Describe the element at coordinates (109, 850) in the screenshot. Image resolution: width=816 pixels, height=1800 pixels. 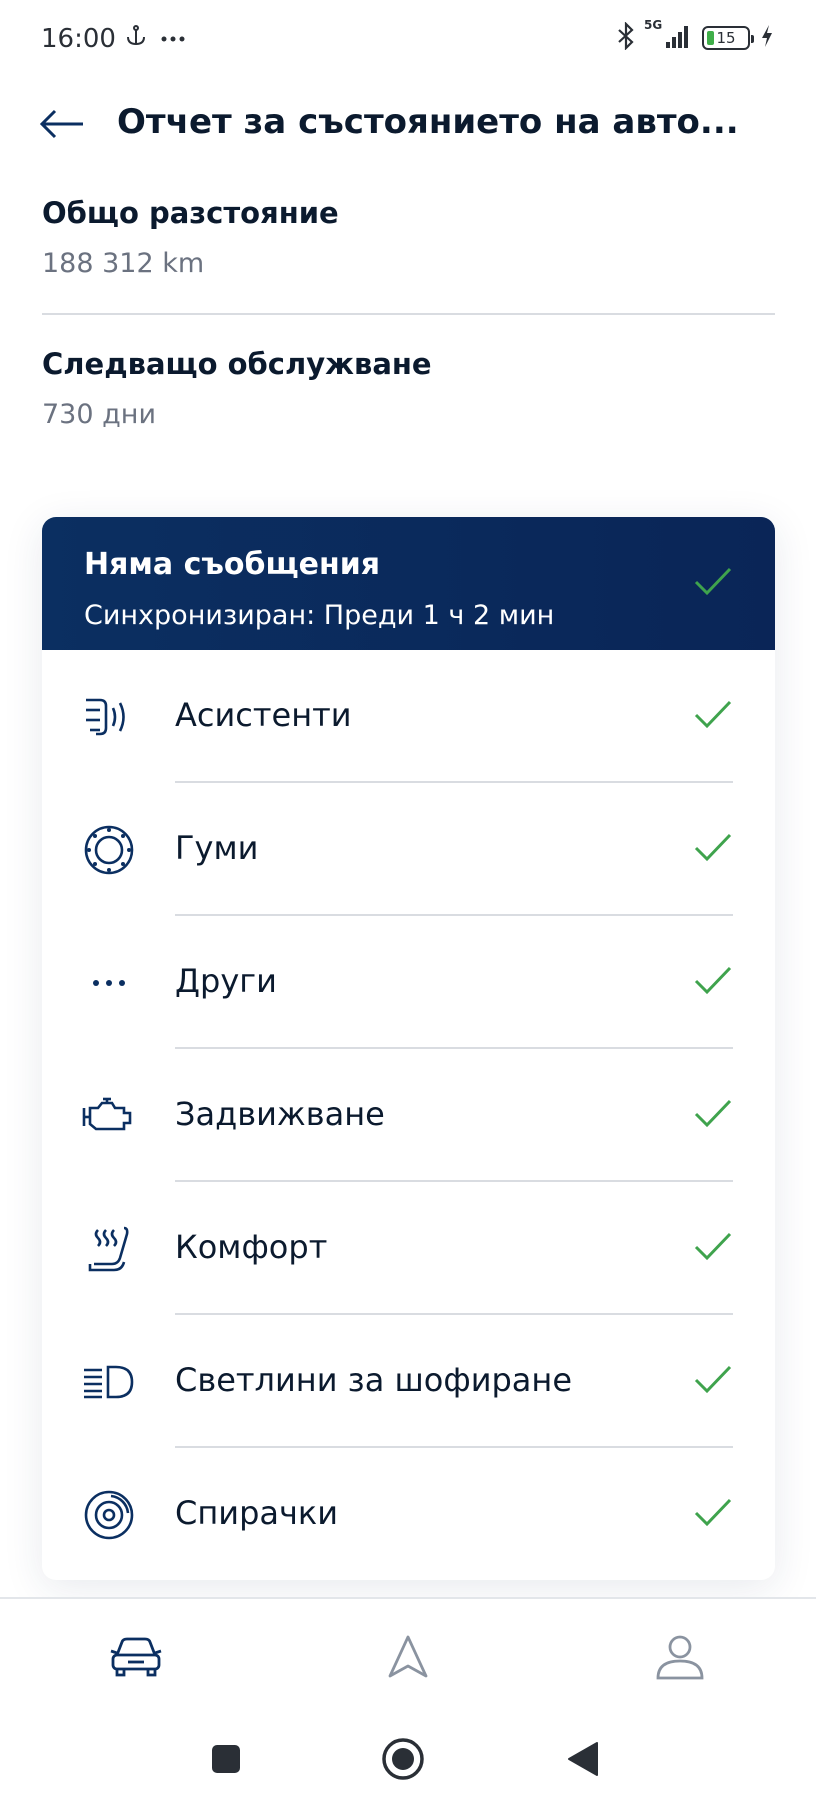
I see `tire-icon` at that location.